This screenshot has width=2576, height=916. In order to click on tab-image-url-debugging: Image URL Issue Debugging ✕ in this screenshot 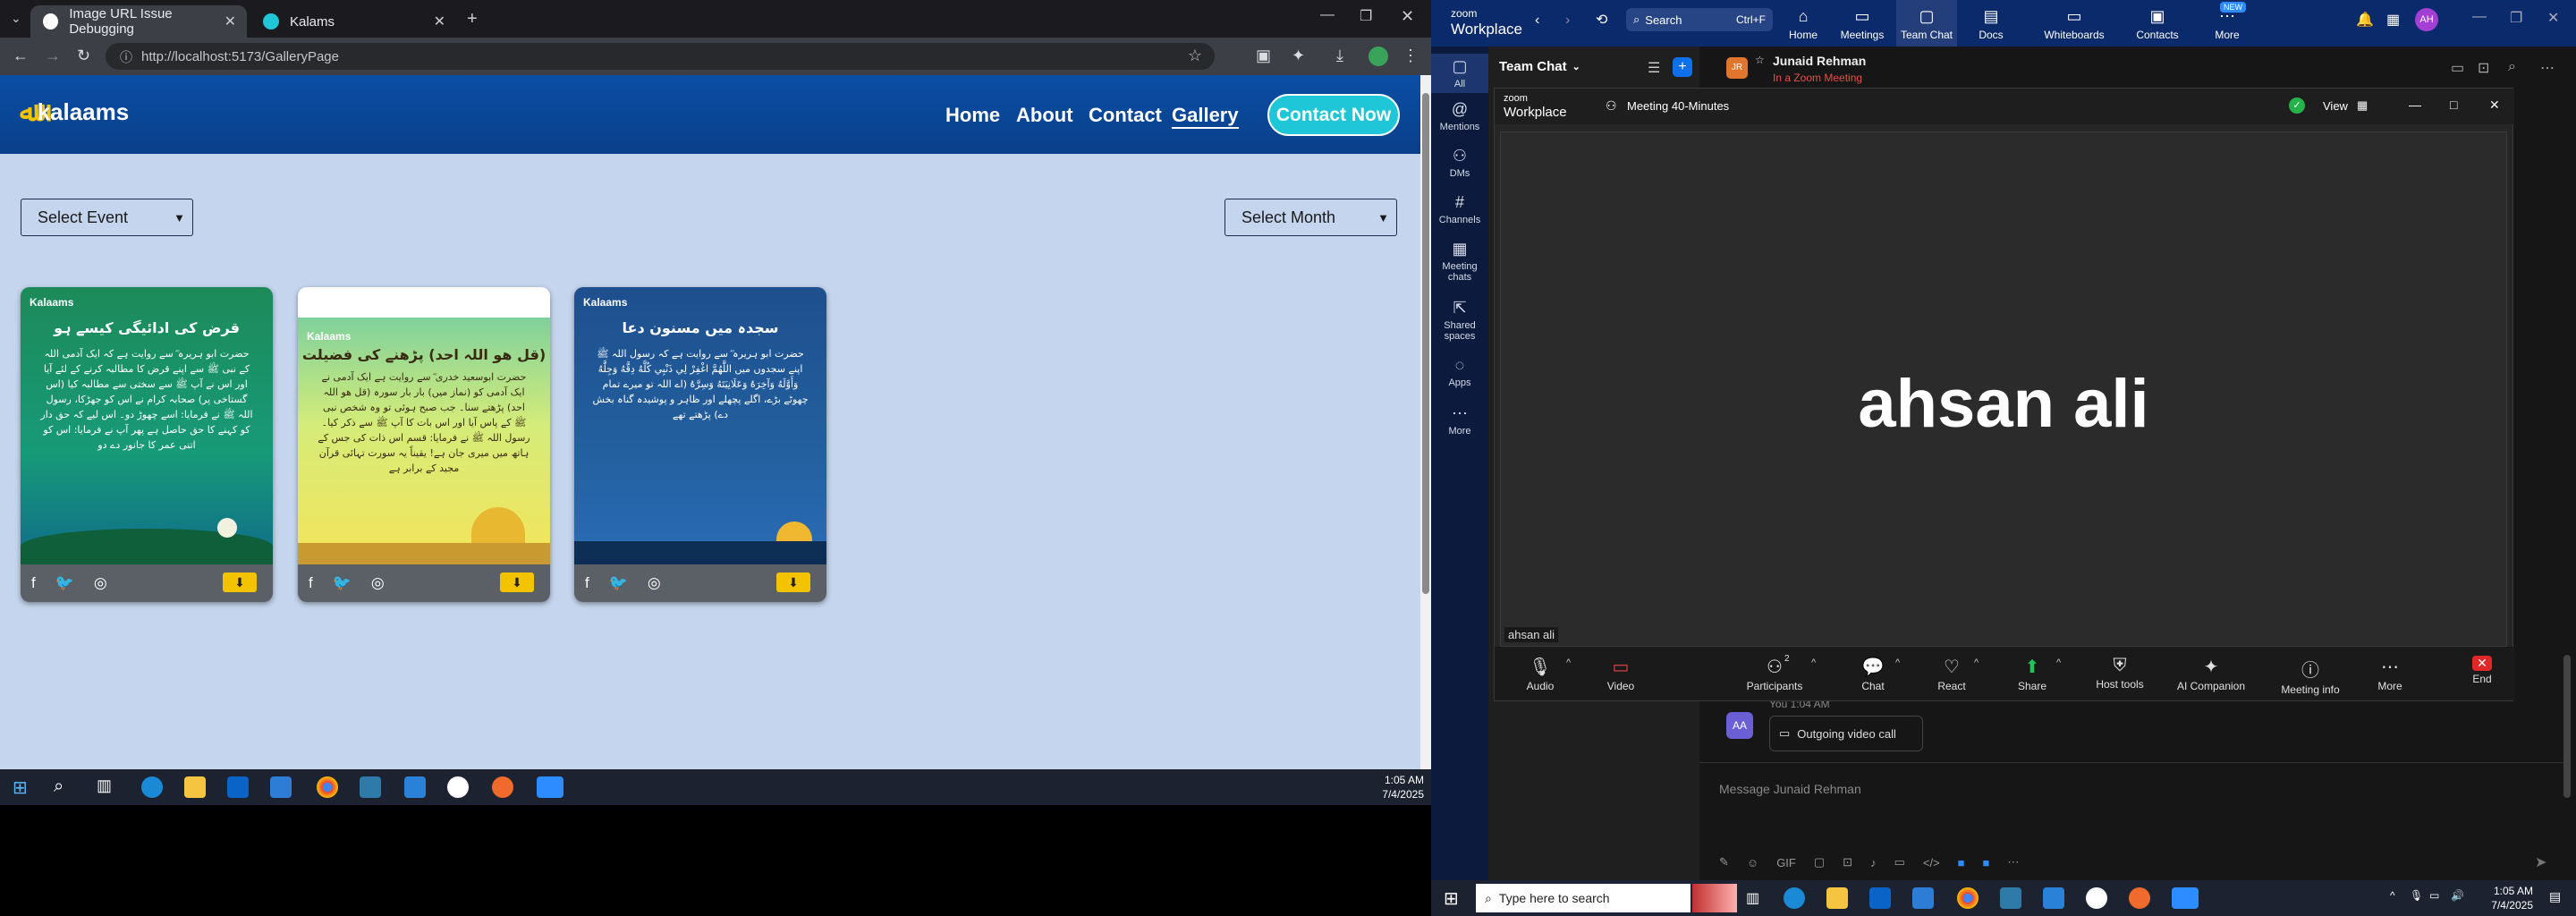, I will do `click(138, 21)`.